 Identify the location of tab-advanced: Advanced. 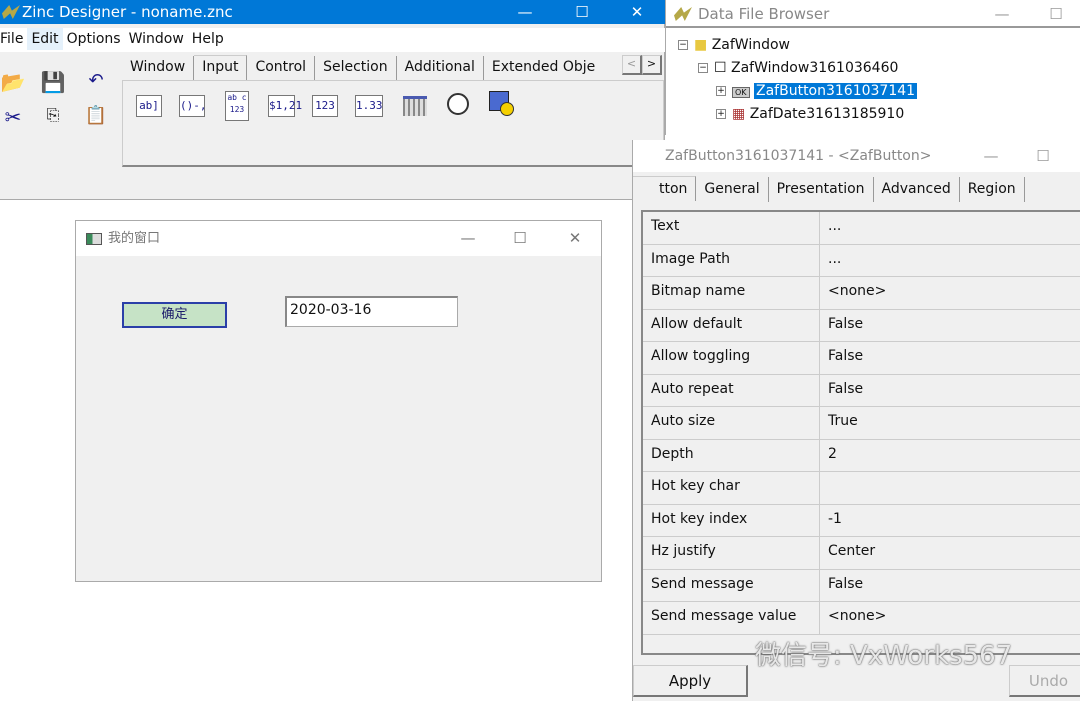
(917, 189).